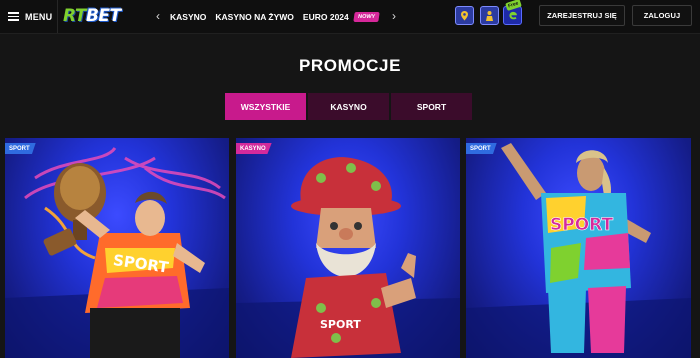 The width and height of the screenshot is (700, 358). Describe the element at coordinates (74, 16) in the screenshot. I see `logo-rt: RT` at that location.